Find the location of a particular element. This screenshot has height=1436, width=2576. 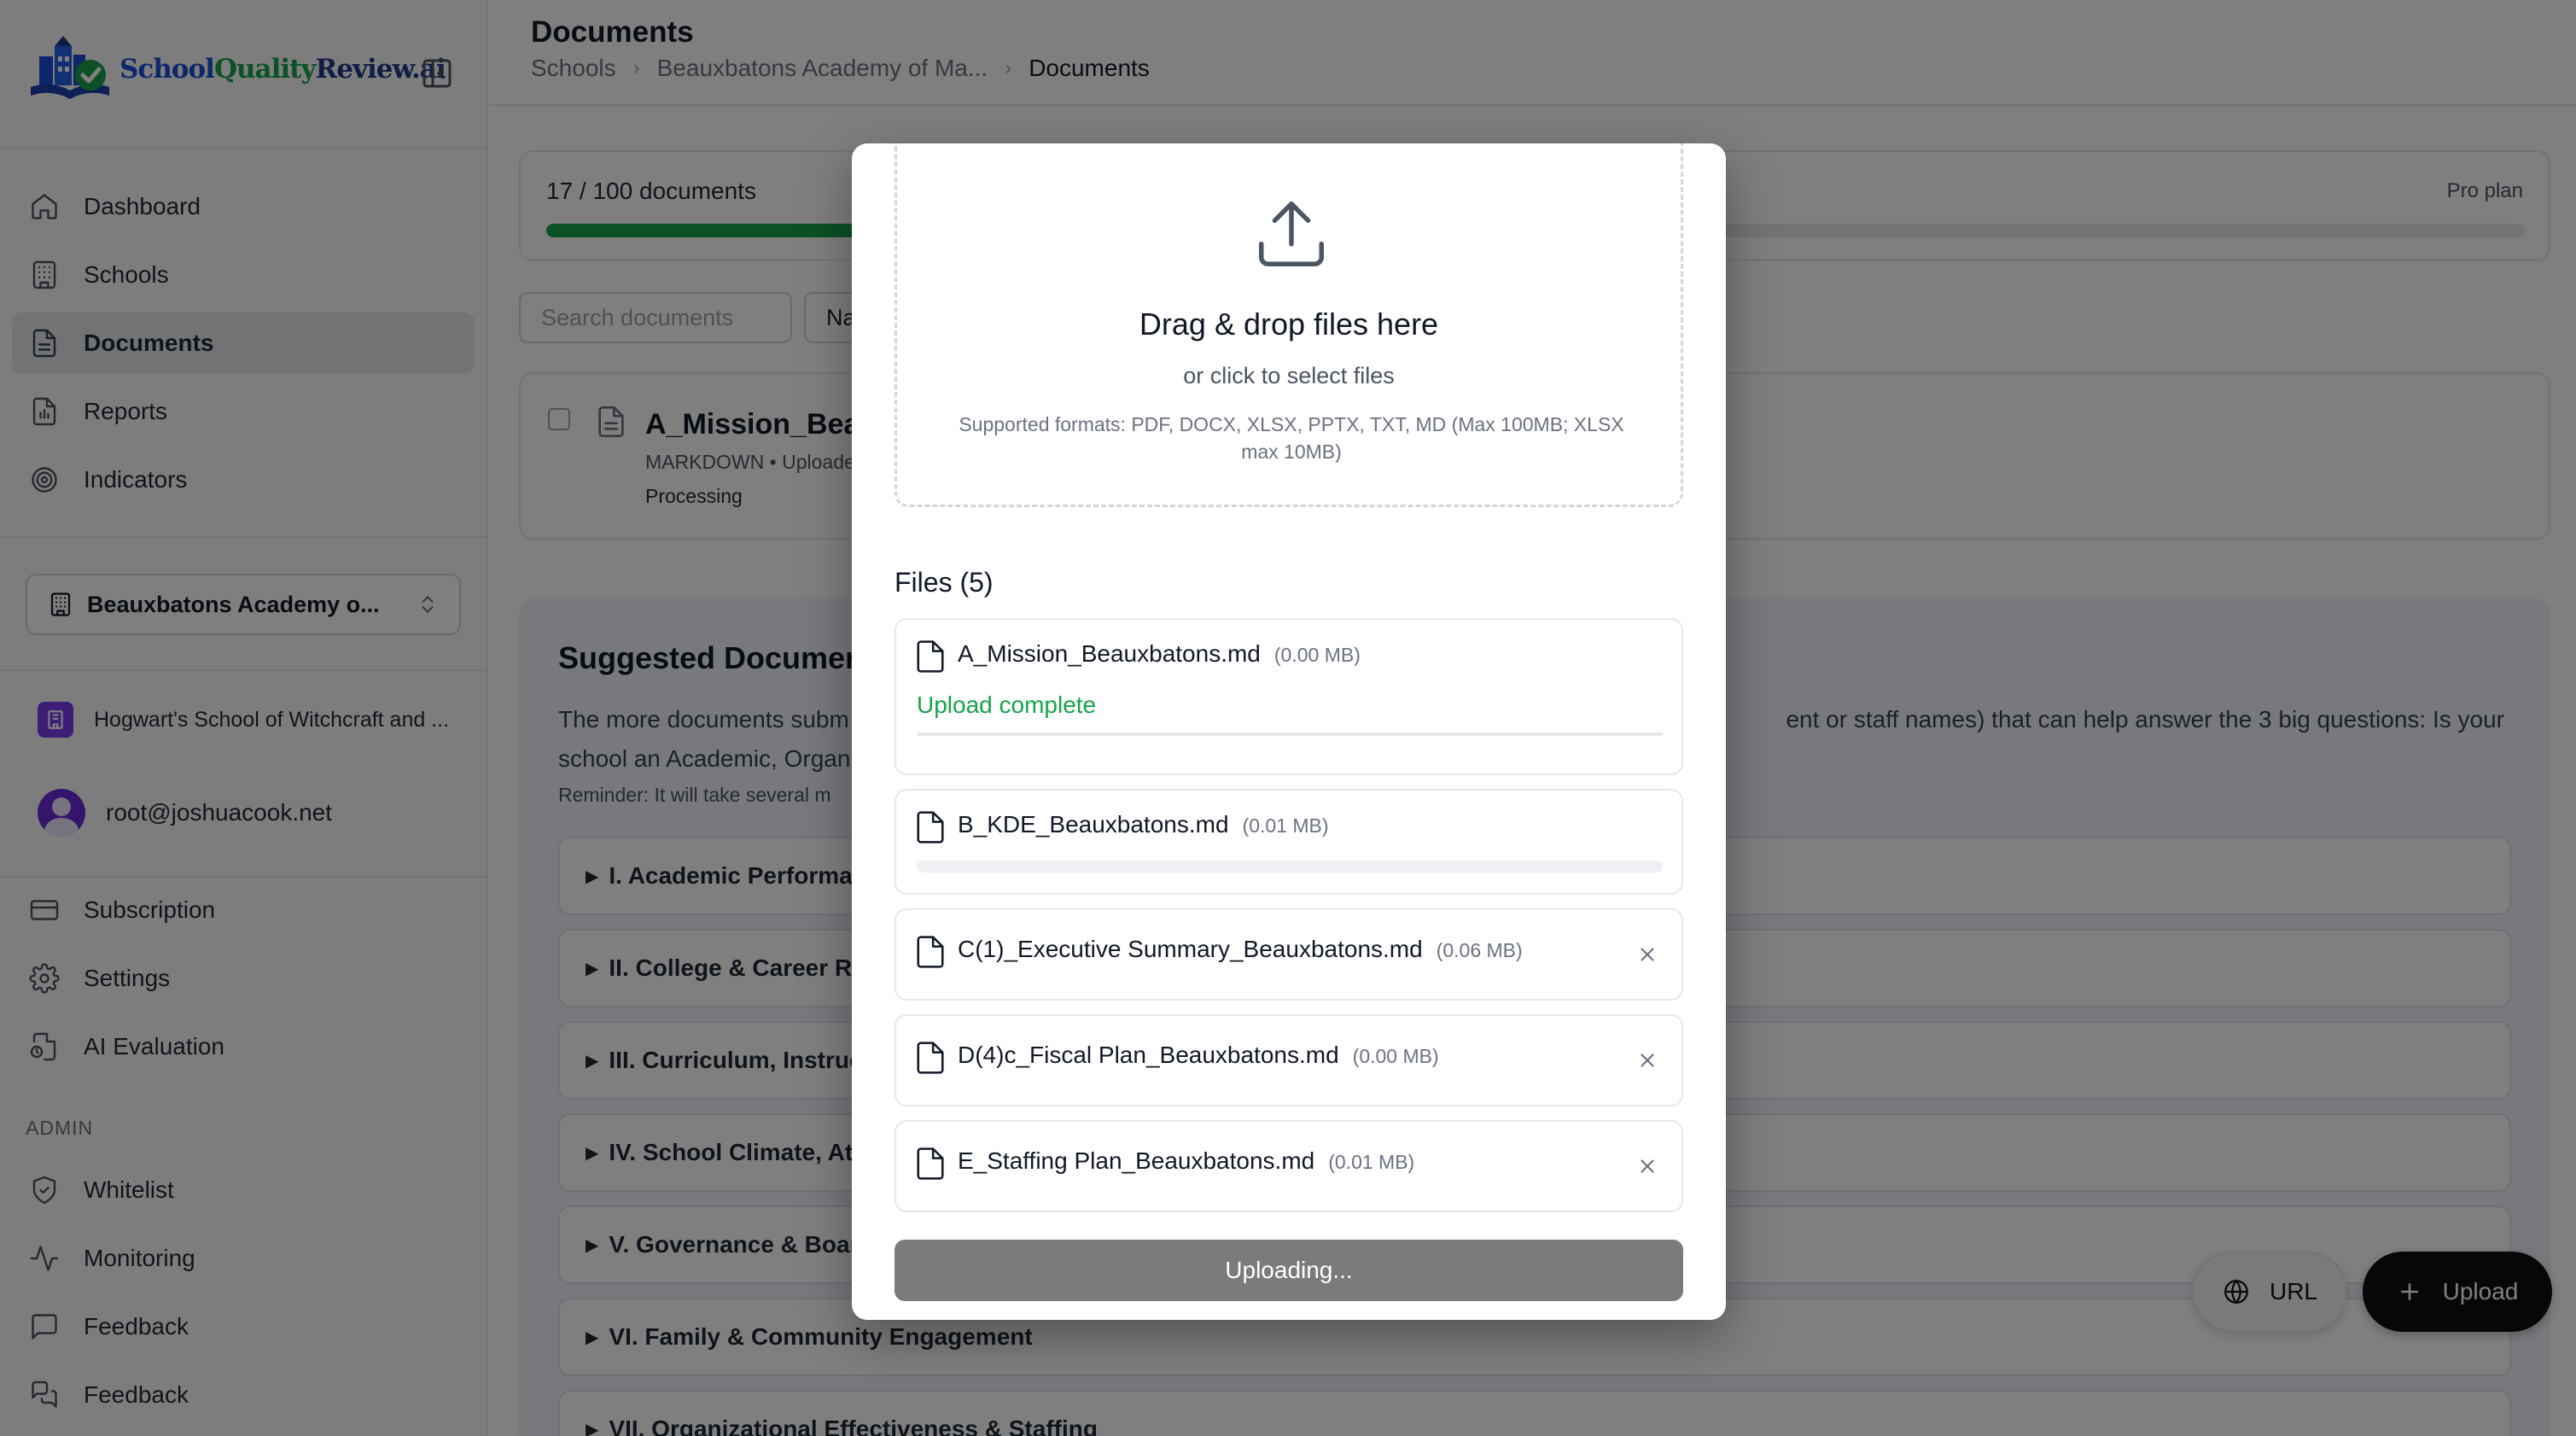

file-row: B_KDE_Beauxbatons.md (0.01 MB) is located at coordinates (1123, 828).